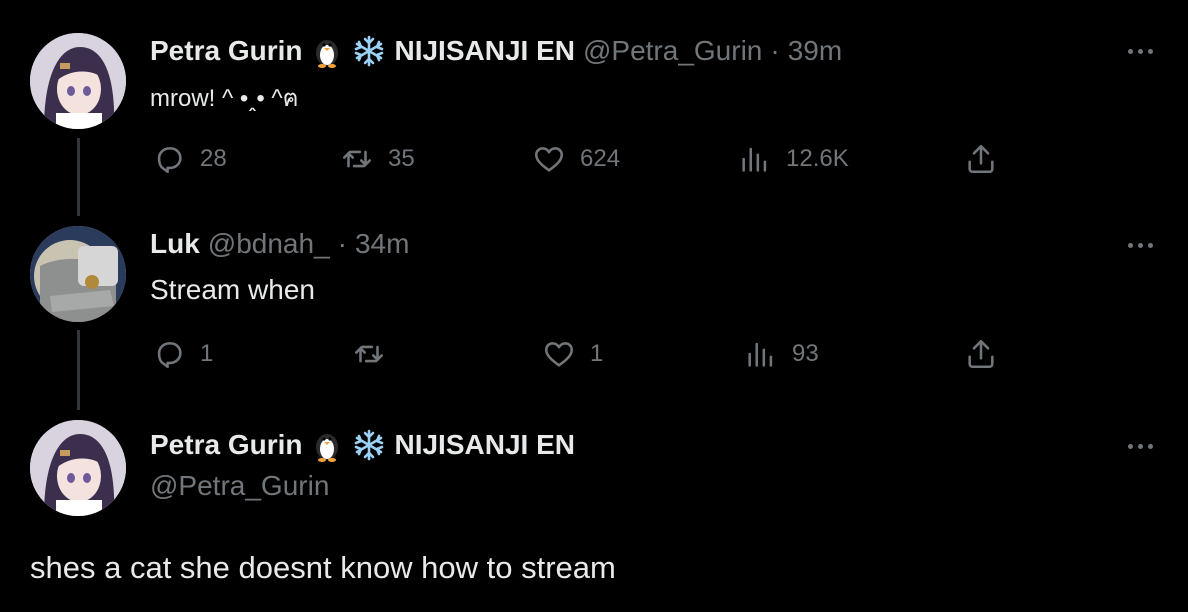 The height and width of the screenshot is (612, 1188). Describe the element at coordinates (269, 244) in the screenshot. I see `handle: @bdnah_` at that location.